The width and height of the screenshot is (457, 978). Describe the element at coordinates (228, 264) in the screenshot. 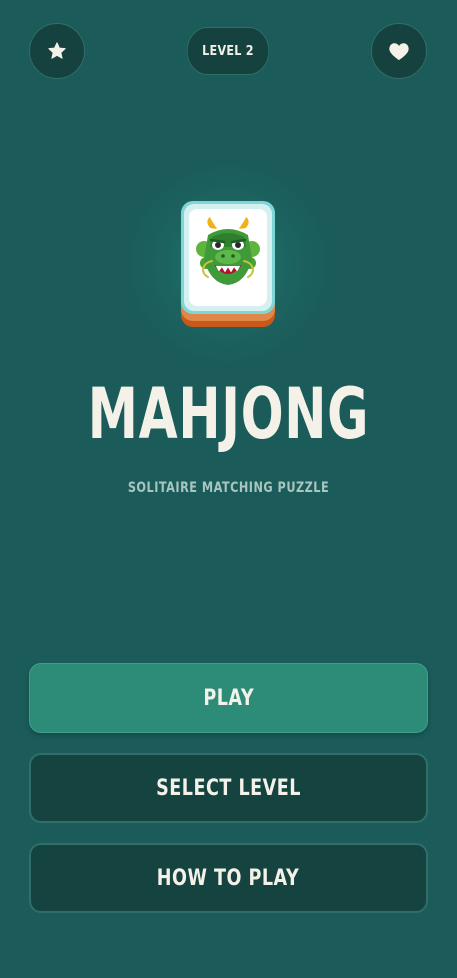

I see `dragon-tile-icon` at that location.